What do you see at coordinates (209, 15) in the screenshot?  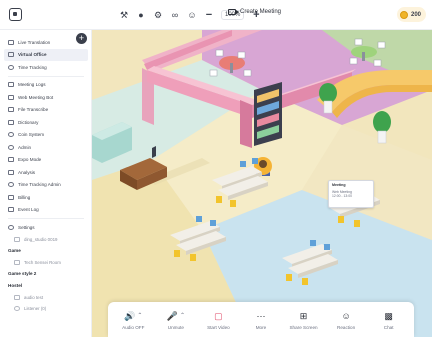 I see `zoom-out-button: −` at bounding box center [209, 15].